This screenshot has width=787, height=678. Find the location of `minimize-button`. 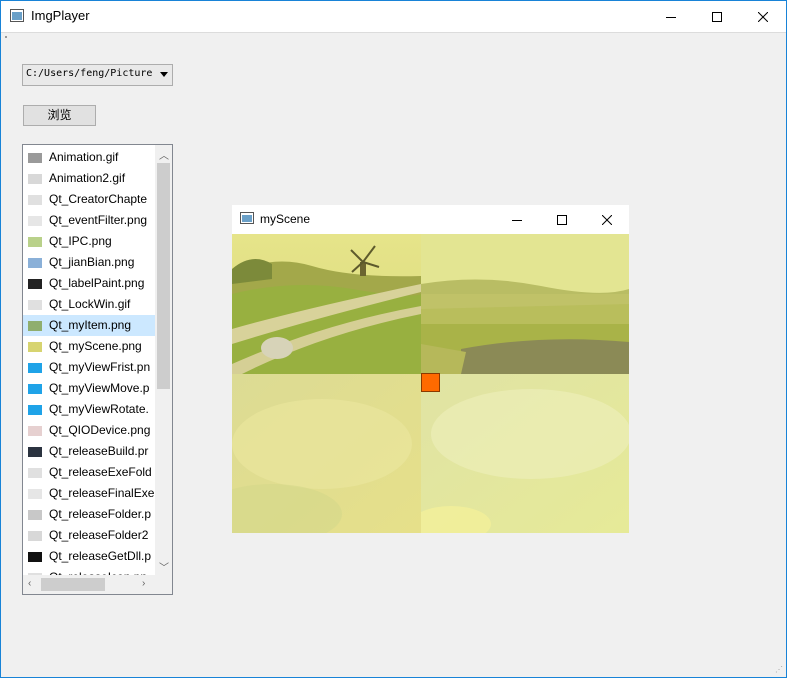

minimize-button is located at coordinates (671, 16).